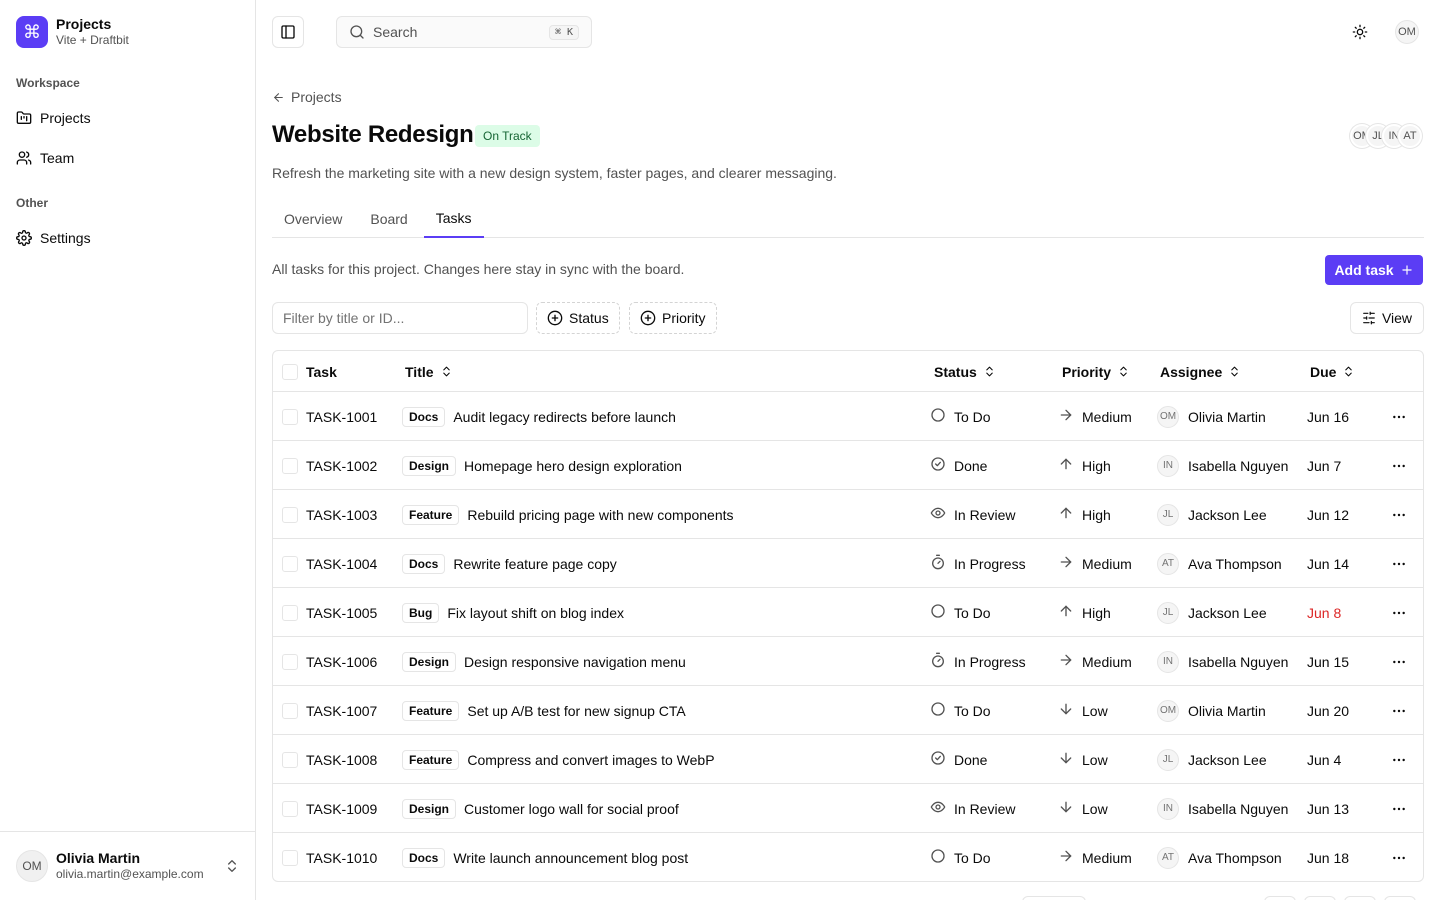  What do you see at coordinates (1400, 898) in the screenshot?
I see `last-page-button` at bounding box center [1400, 898].